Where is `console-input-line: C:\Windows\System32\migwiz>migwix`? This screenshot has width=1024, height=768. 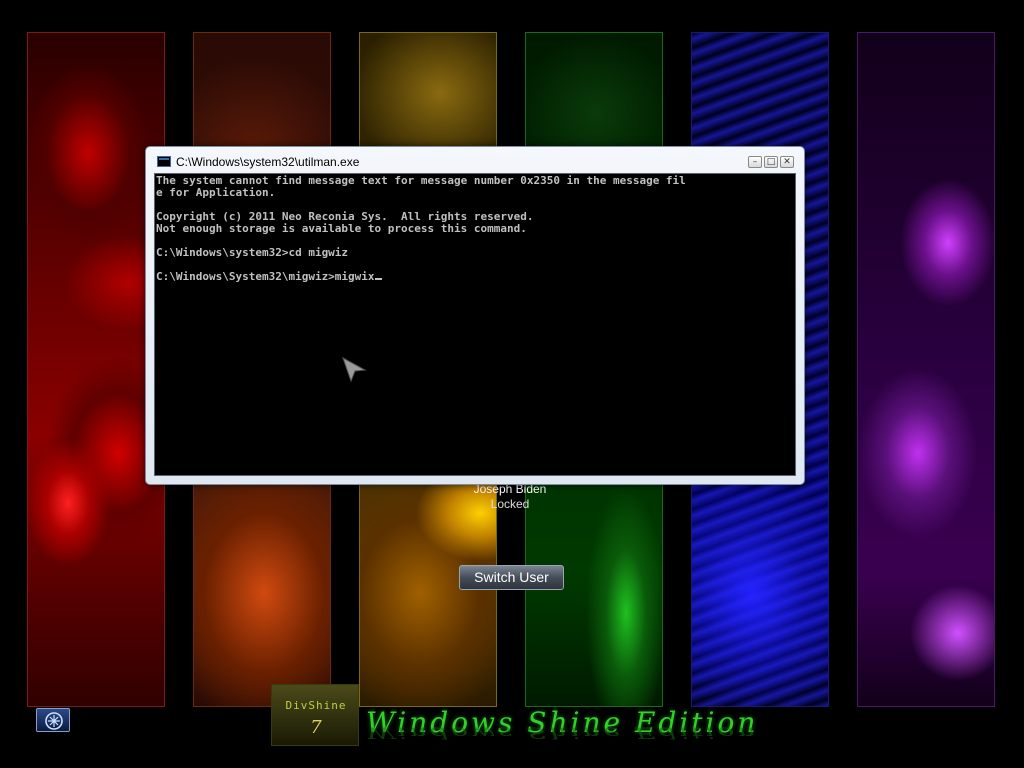 console-input-line: C:\Windows\System32\migwiz>migwix is located at coordinates (475, 277).